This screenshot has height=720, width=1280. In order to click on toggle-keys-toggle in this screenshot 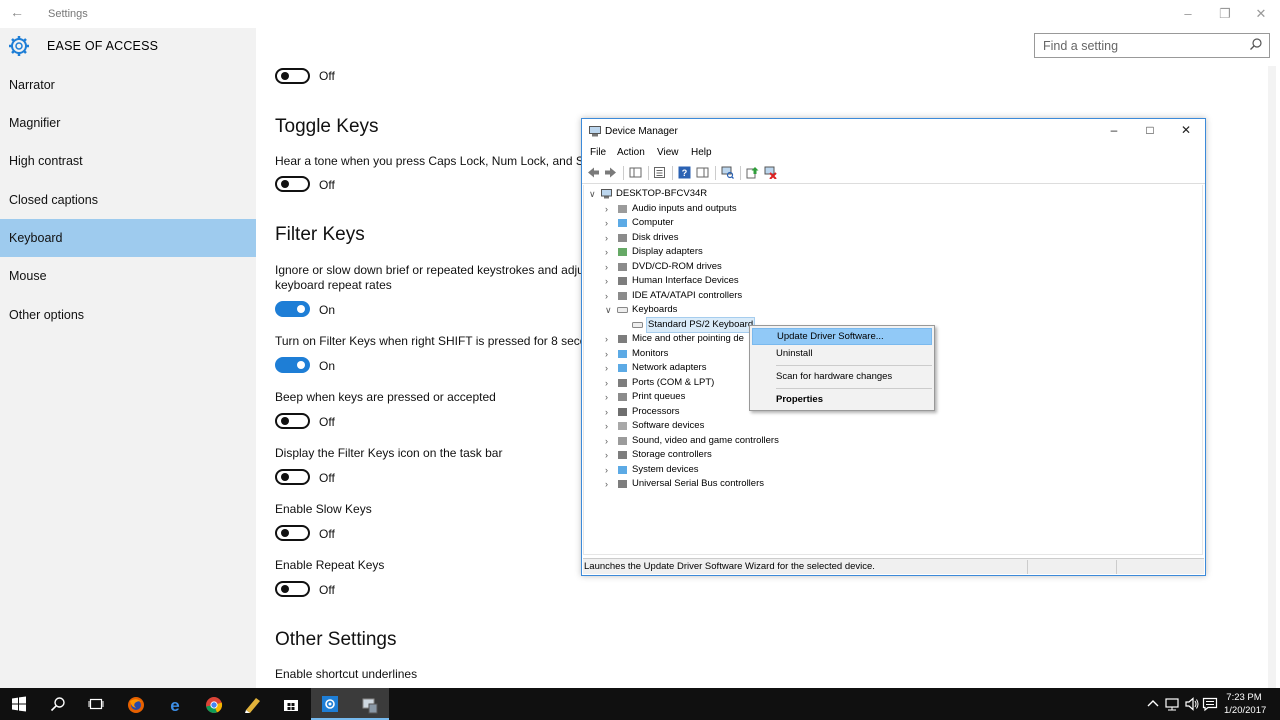, I will do `click(292, 184)`.